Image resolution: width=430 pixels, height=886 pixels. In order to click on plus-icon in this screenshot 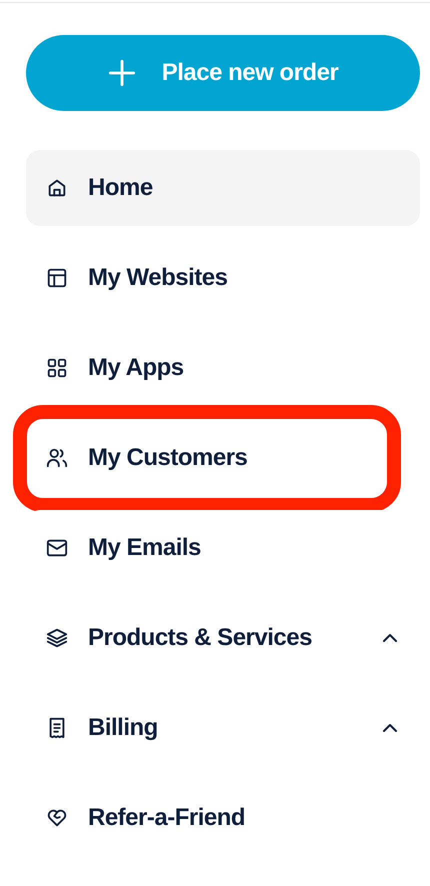, I will do `click(122, 73)`.